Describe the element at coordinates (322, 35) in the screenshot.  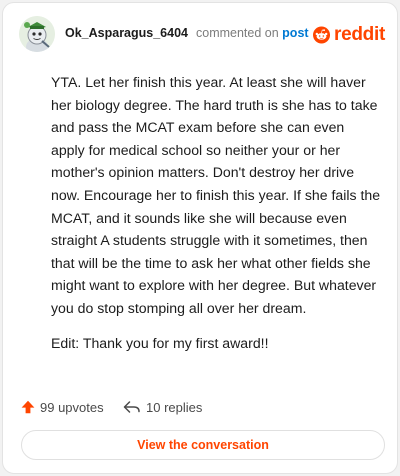
I see `reddit-snoo-icon` at that location.